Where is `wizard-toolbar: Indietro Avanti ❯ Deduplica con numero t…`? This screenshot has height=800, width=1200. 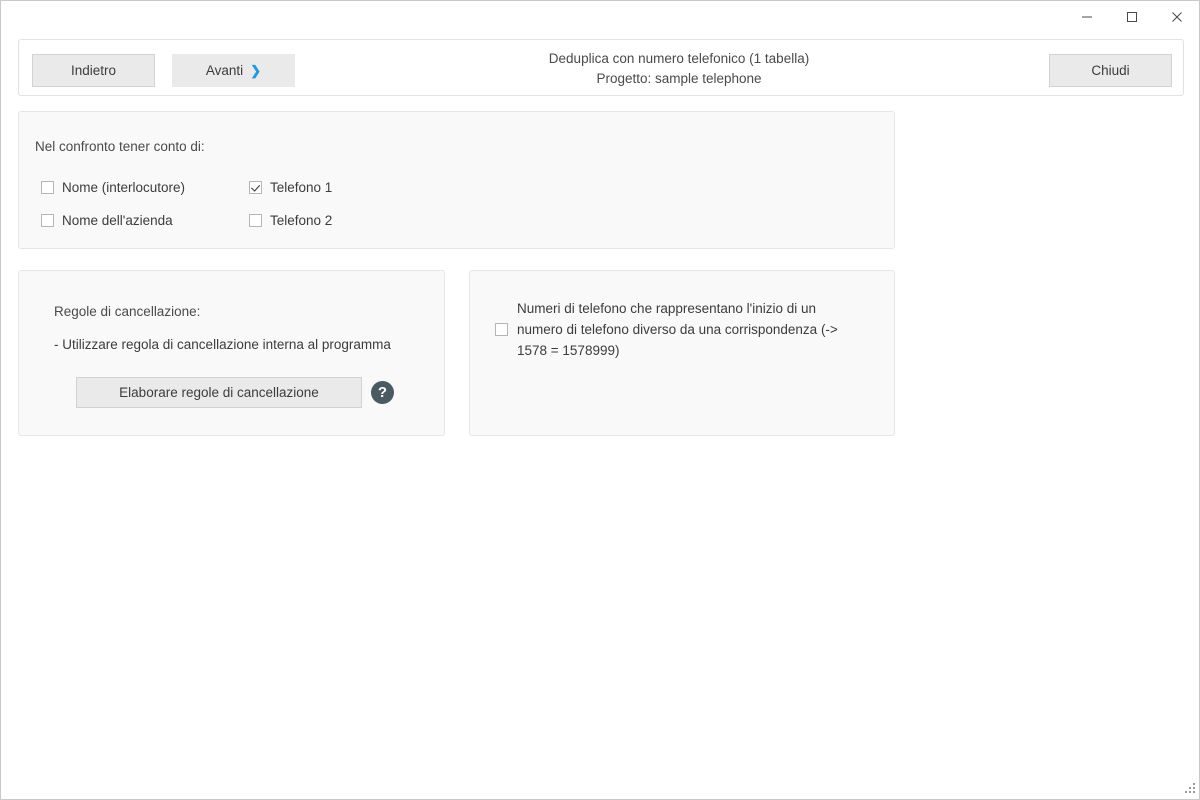 wizard-toolbar: Indietro Avanti ❯ Deduplica con numero t… is located at coordinates (601, 67).